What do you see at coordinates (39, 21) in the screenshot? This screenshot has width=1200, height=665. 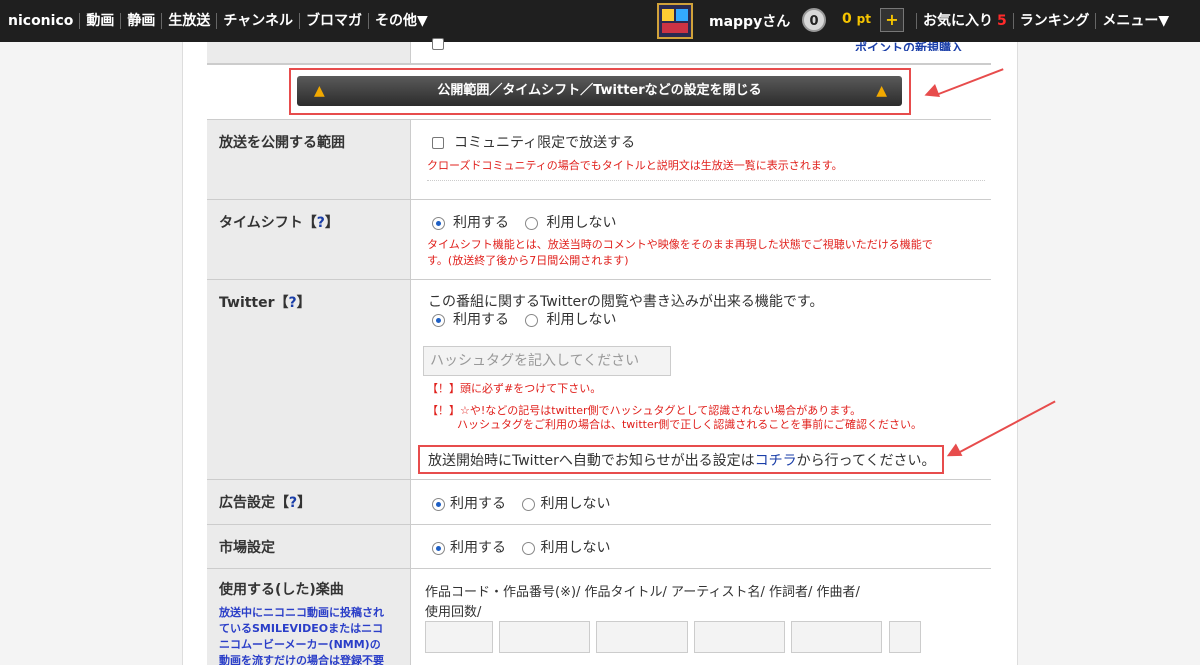 I see `nav-niconico: niconico` at bounding box center [39, 21].